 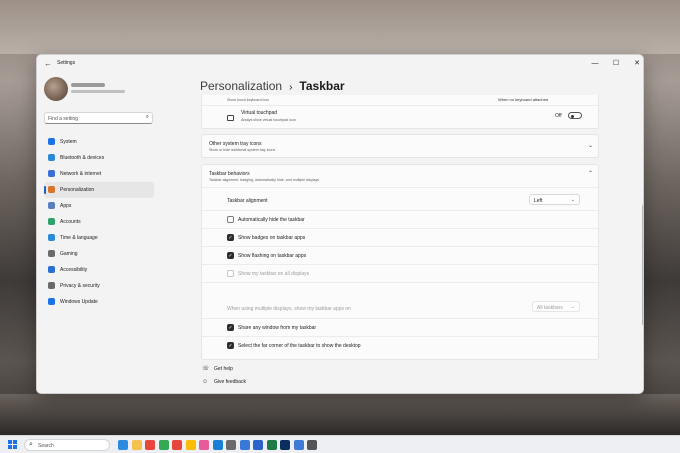 What do you see at coordinates (298, 445) in the screenshot?
I see `notepad-app-icon` at bounding box center [298, 445].